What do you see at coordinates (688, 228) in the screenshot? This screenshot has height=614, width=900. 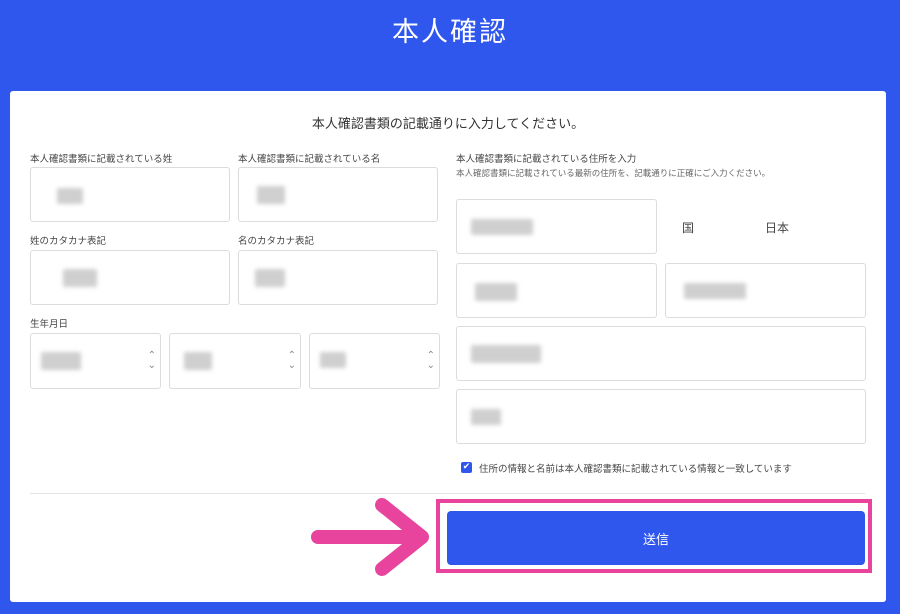 I see `country-label: 国` at bounding box center [688, 228].